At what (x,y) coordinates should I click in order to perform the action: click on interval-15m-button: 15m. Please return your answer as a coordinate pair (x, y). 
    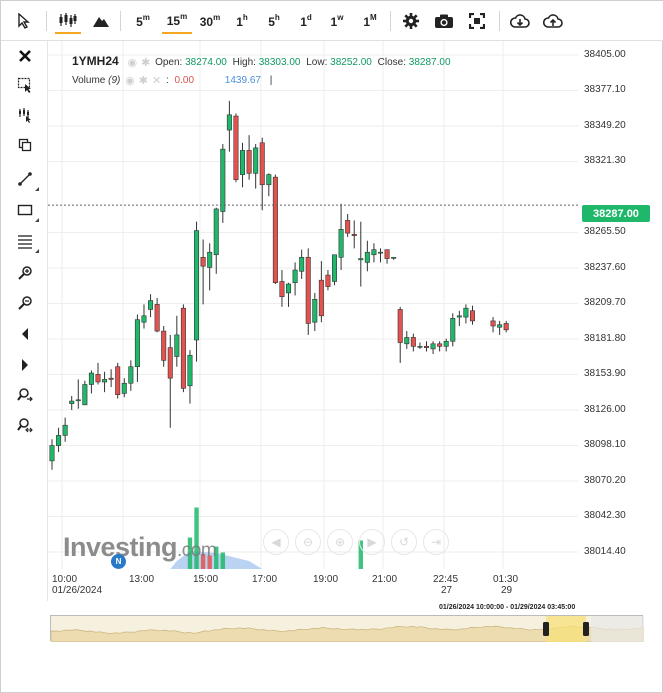
    Looking at the image, I should click on (177, 21).